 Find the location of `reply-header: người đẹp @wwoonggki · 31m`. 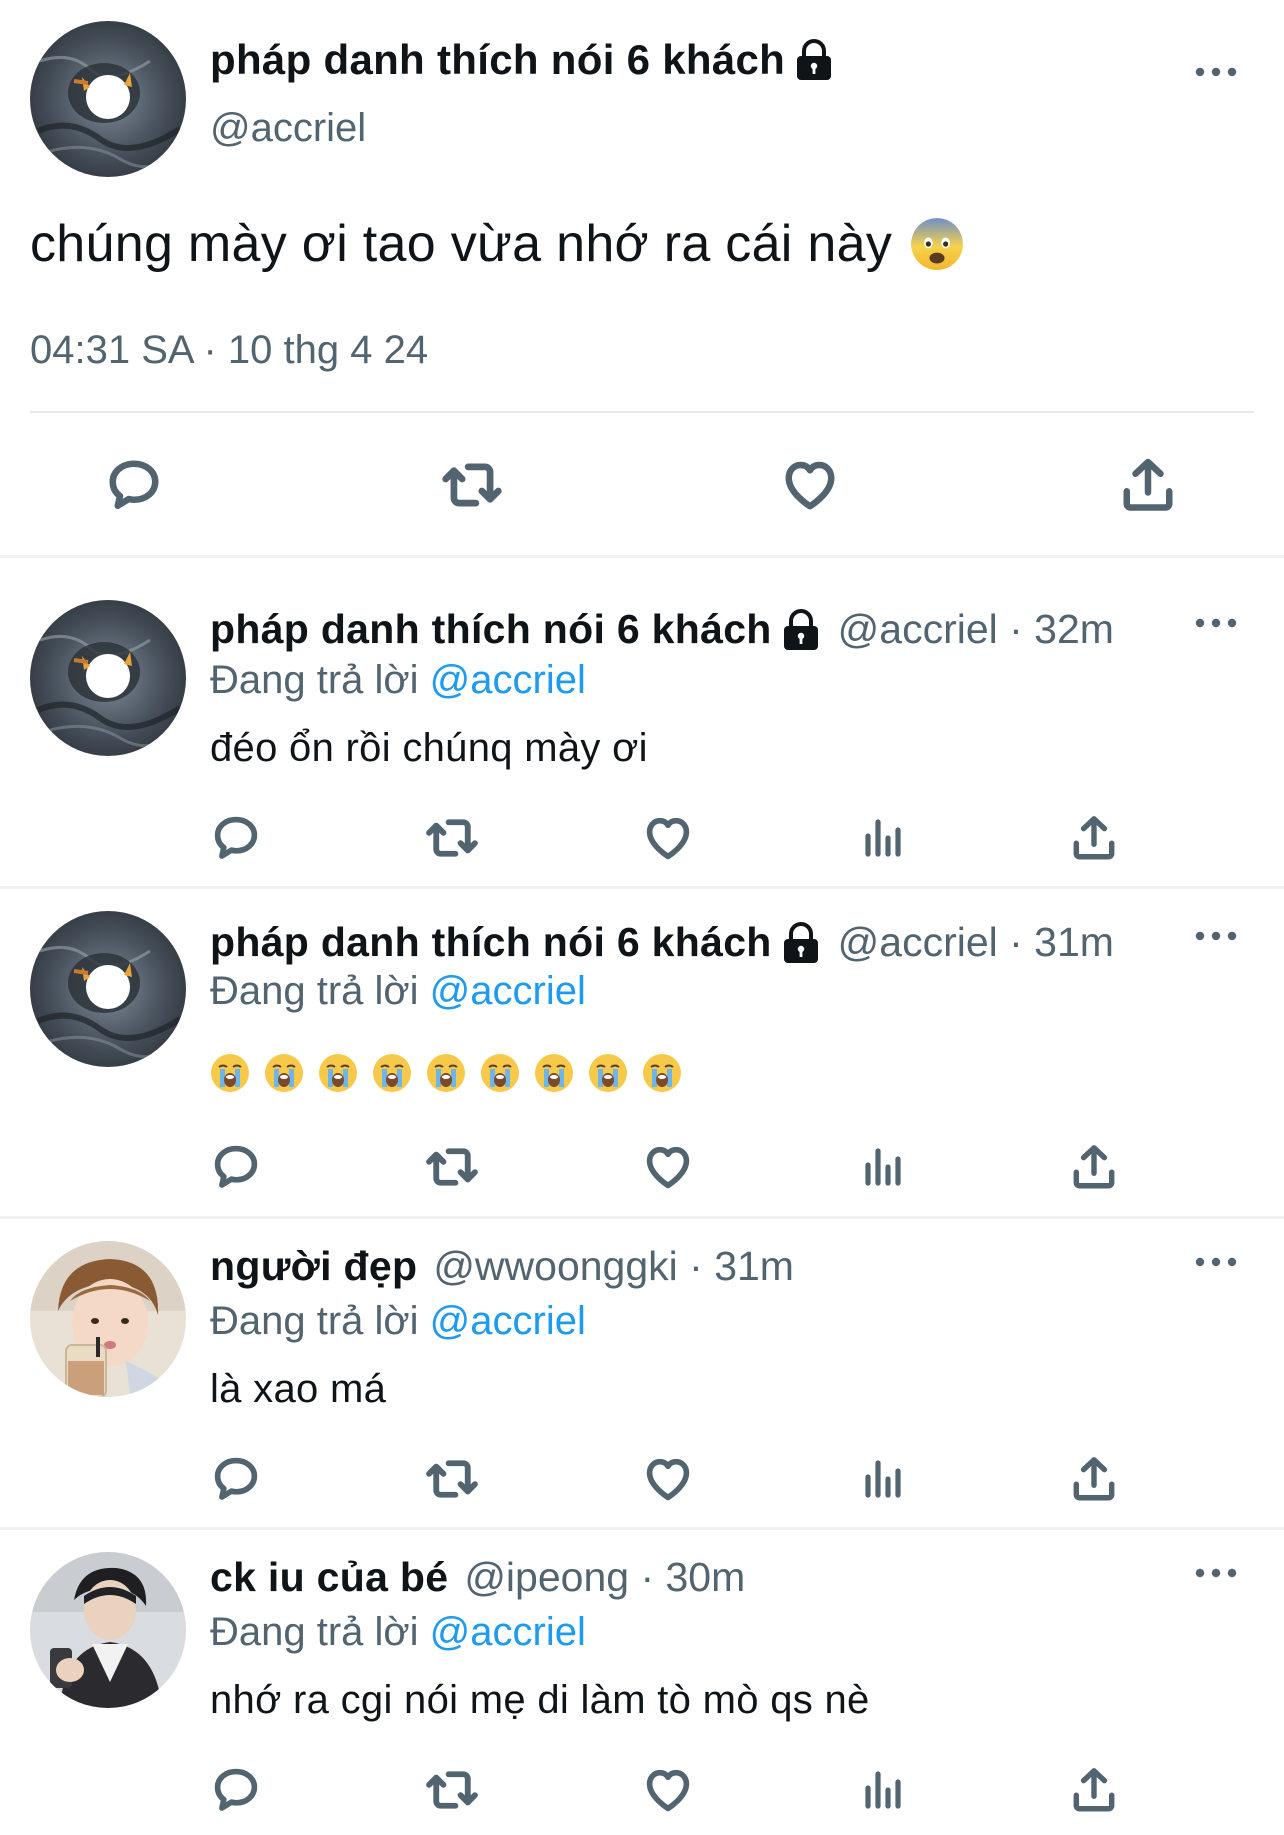

reply-header: người đẹp @wwoonggki · 31m is located at coordinates (502, 1266).